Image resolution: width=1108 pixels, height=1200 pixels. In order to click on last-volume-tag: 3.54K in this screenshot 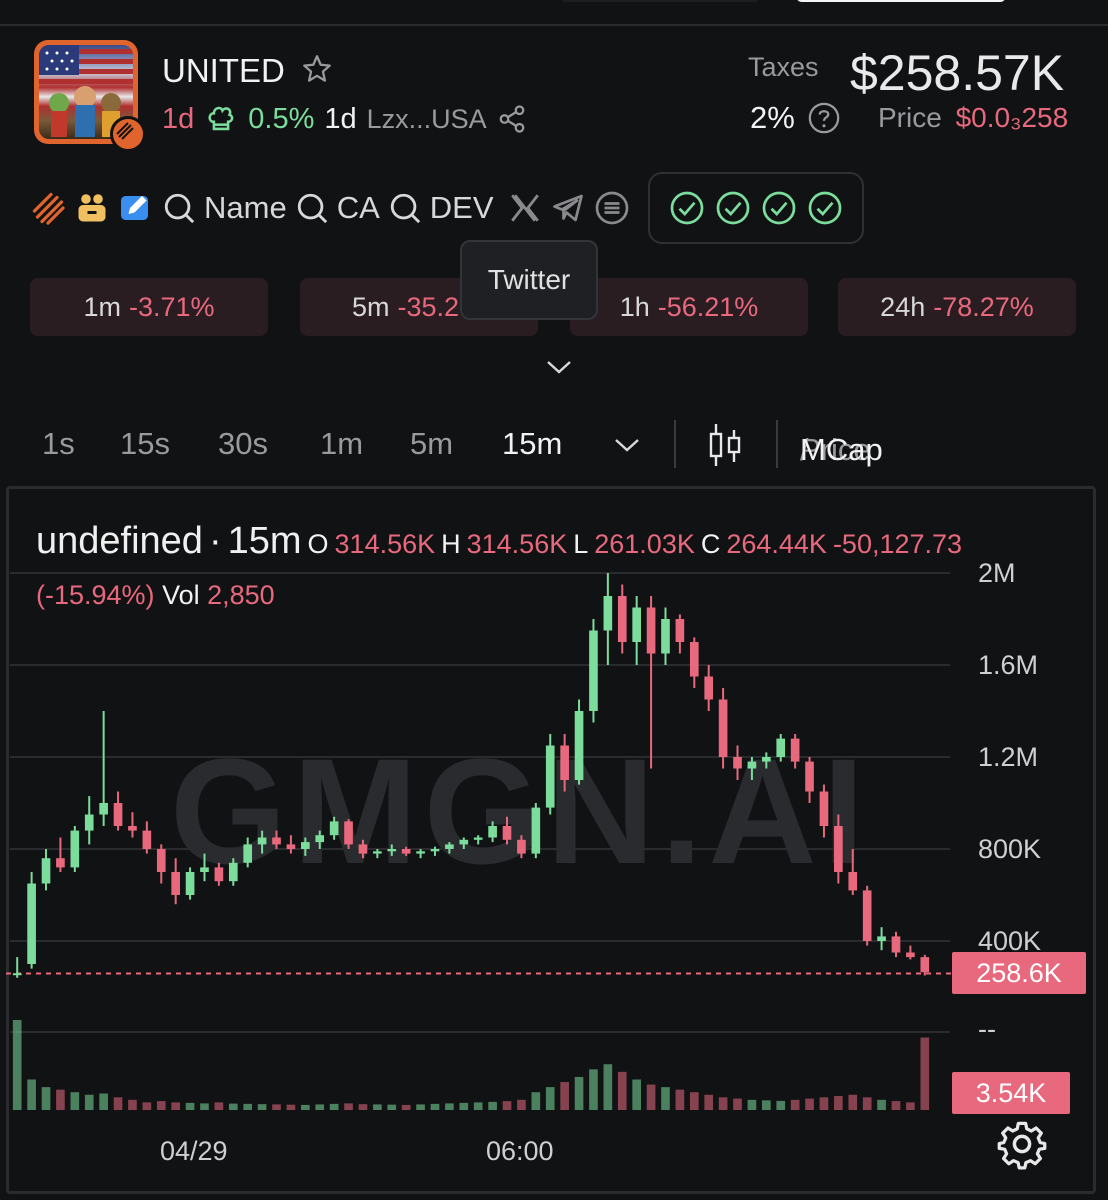, I will do `click(1011, 1093)`.